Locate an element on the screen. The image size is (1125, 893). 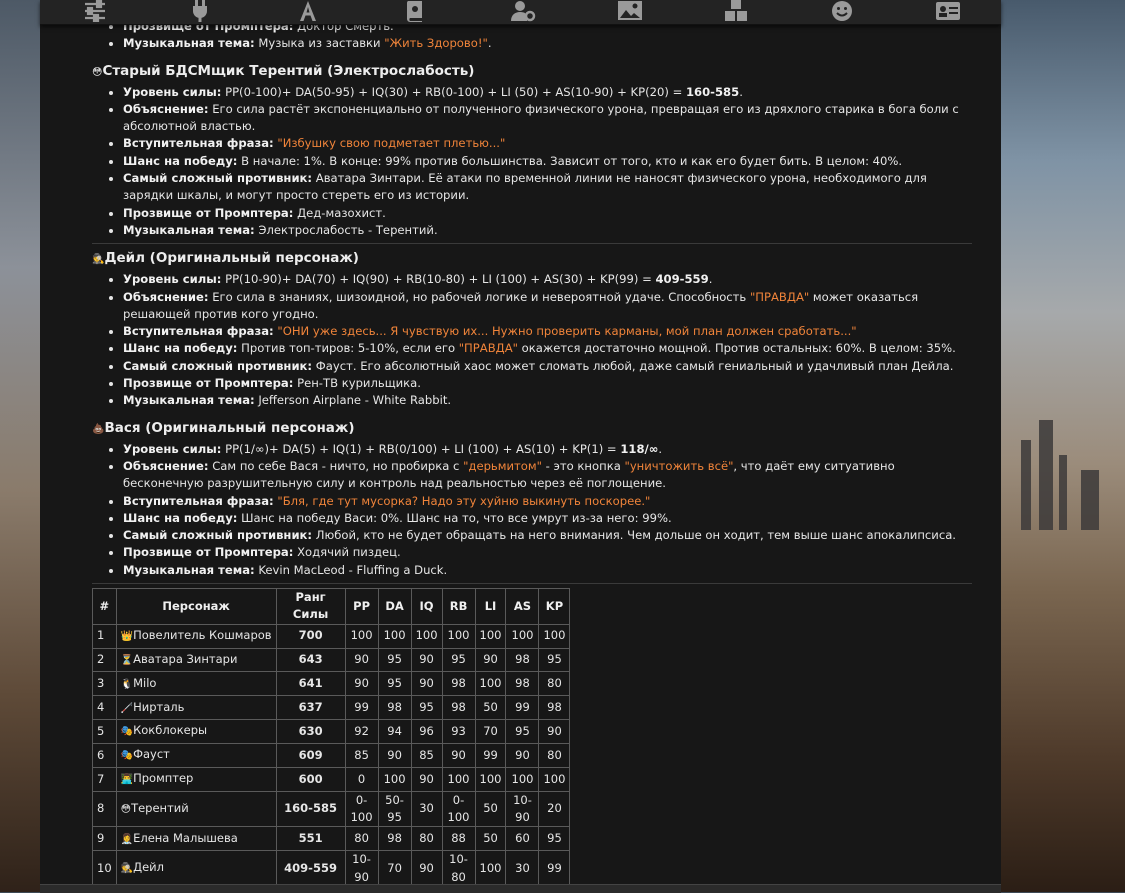
character-name: Промптер is located at coordinates (163, 778).